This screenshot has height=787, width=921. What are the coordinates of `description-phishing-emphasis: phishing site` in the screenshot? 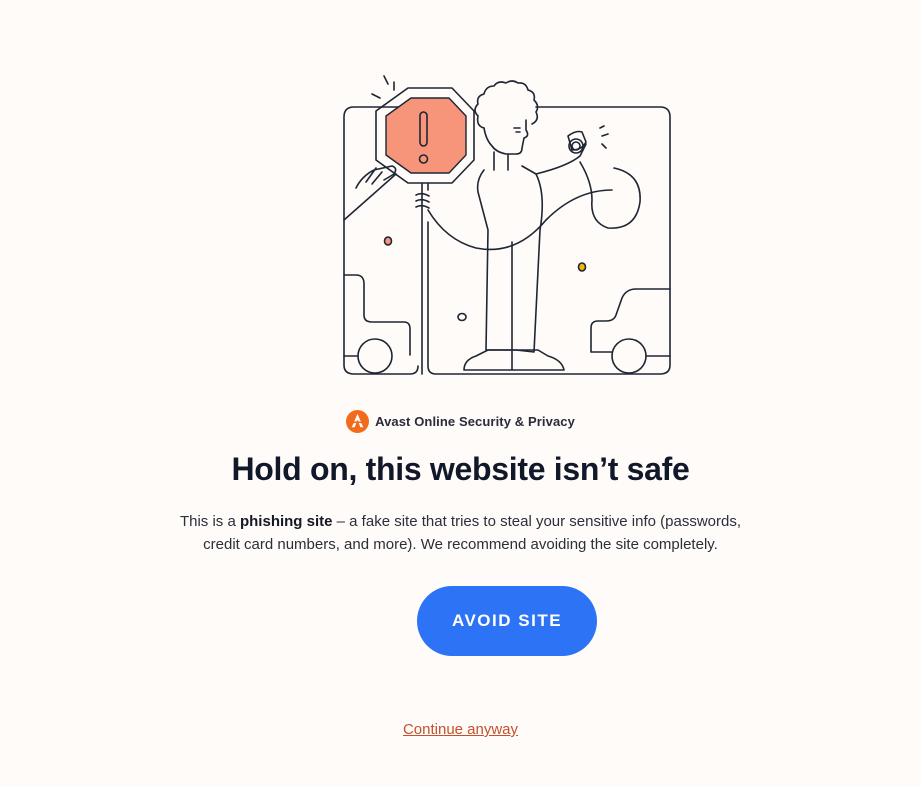 It's located at (286, 521).